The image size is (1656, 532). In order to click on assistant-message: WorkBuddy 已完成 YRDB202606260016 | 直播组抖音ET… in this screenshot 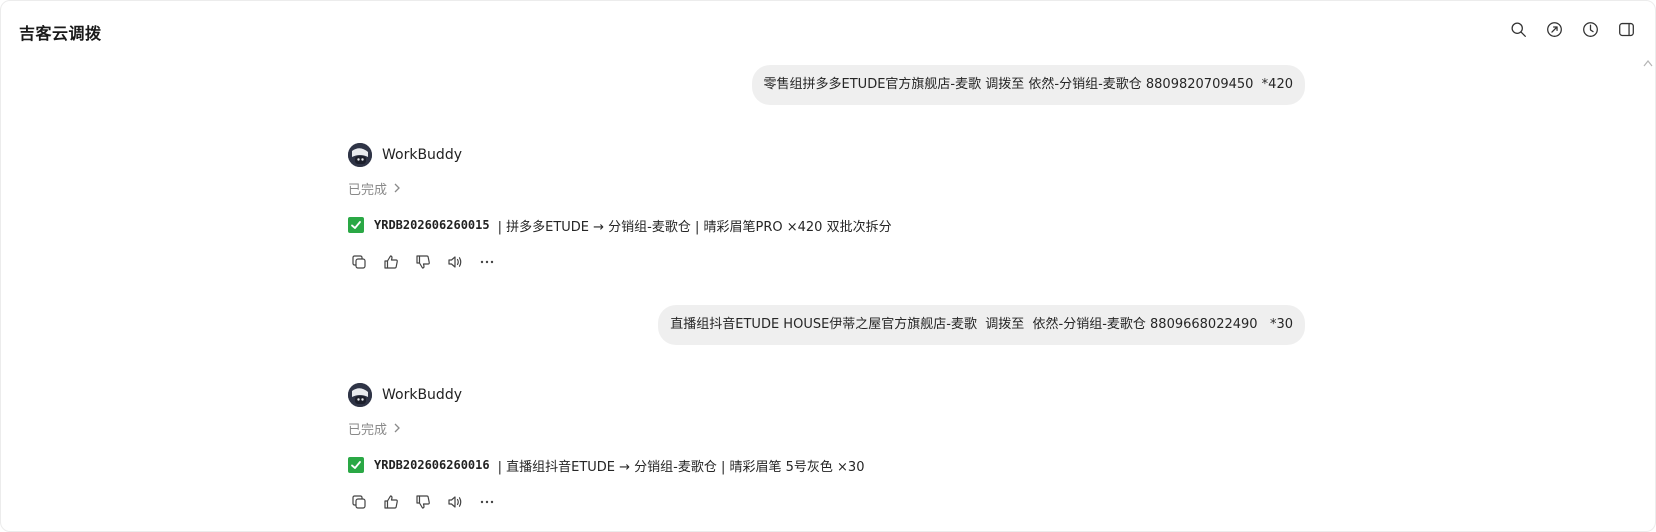, I will do `click(838, 447)`.